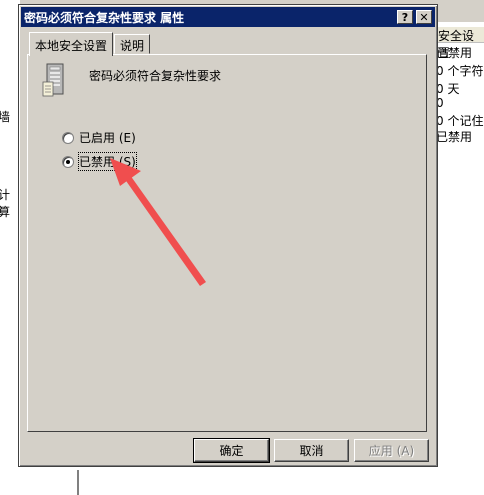 The height and width of the screenshot is (495, 484). What do you see at coordinates (107, 138) in the screenshot?
I see `option-enabled-label: 已启用 (E)` at bounding box center [107, 138].